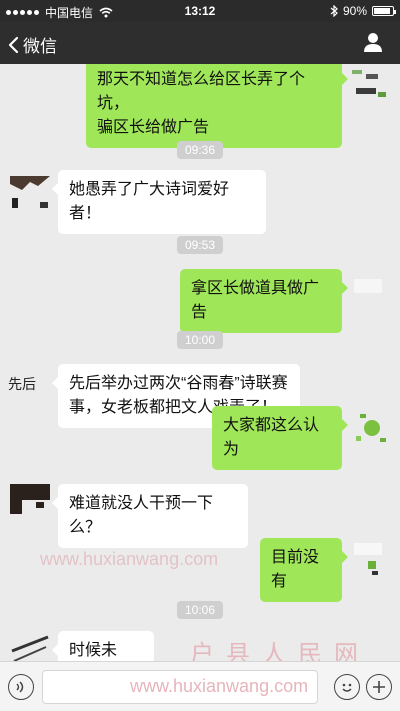 This screenshot has height=711, width=400. I want to click on contact-icon, so click(373, 42).